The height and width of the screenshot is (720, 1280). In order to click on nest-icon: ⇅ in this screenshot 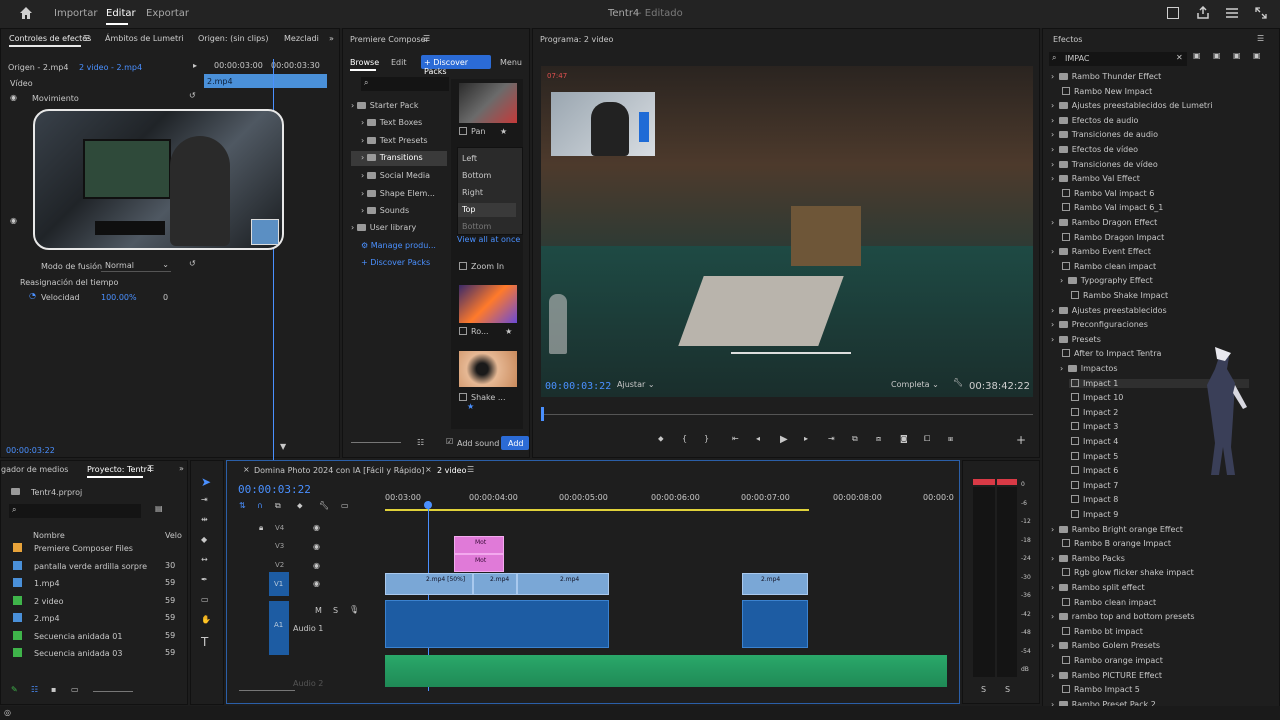, I will do `click(242, 505)`.